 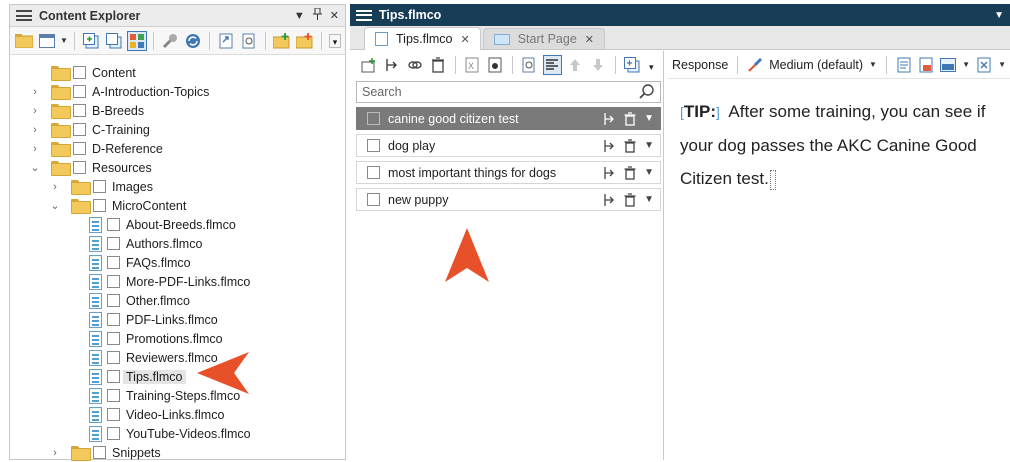 What do you see at coordinates (647, 92) in the screenshot?
I see `search-icon` at bounding box center [647, 92].